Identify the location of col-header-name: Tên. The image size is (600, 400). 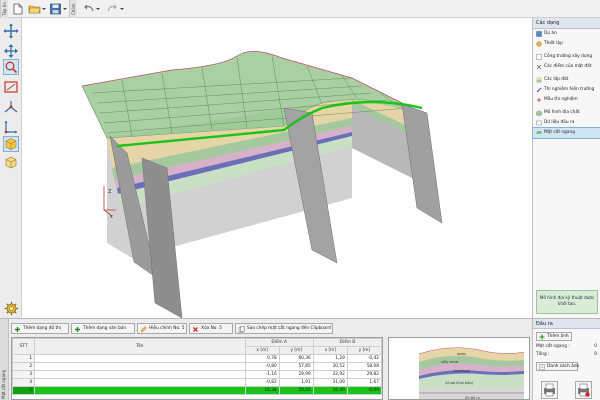
(140, 346).